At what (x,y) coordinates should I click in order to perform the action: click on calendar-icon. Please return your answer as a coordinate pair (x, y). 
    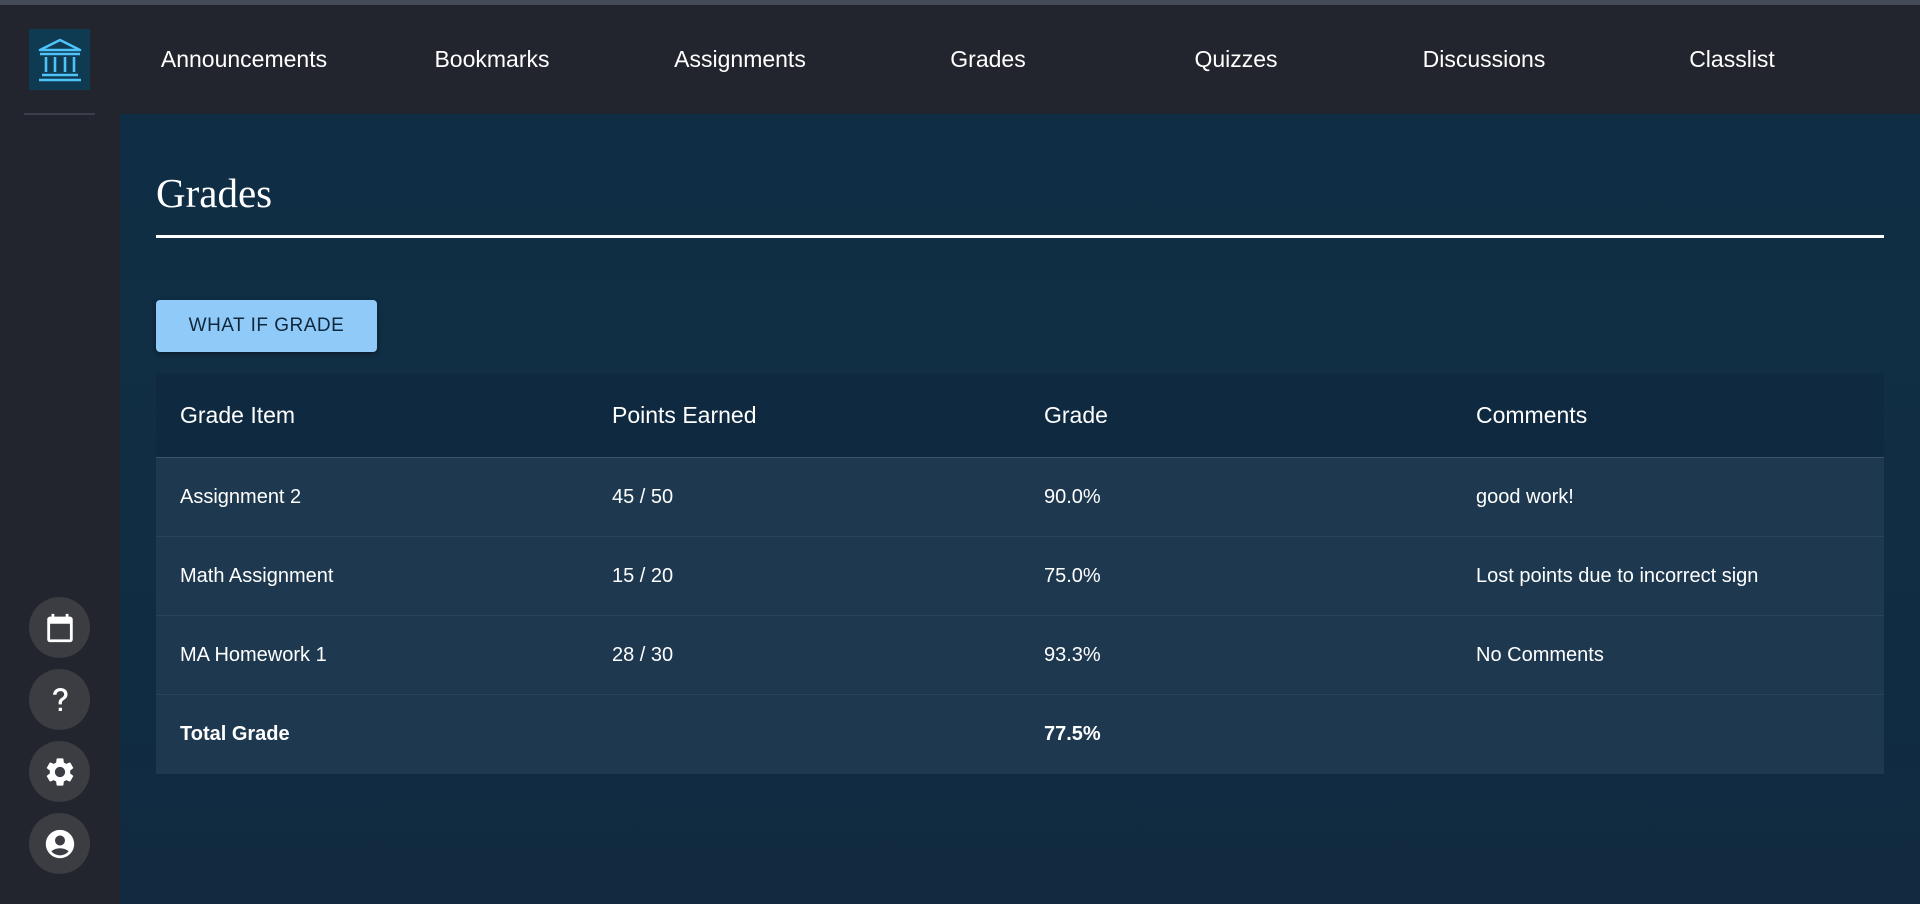
    Looking at the image, I should click on (59, 627).